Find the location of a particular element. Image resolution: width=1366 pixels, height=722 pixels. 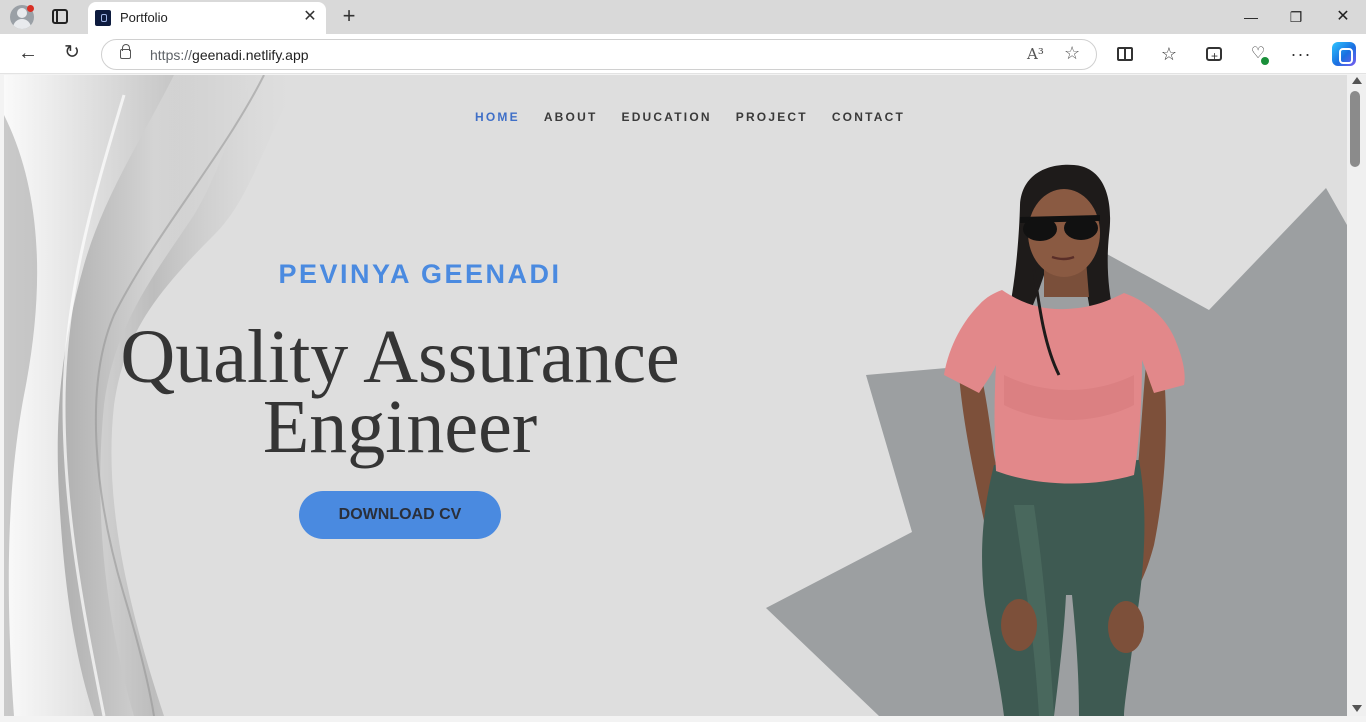

page-scrollbar is located at coordinates (1356, 395).